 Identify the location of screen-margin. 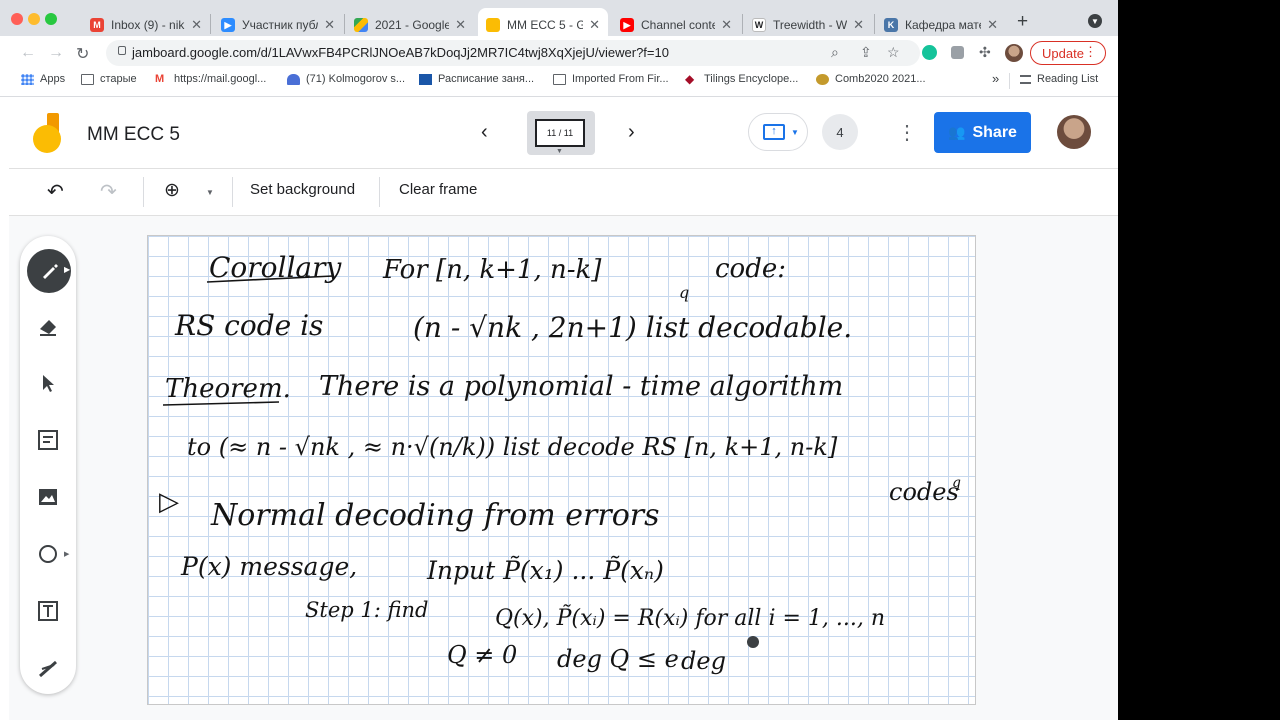
(1199, 360).